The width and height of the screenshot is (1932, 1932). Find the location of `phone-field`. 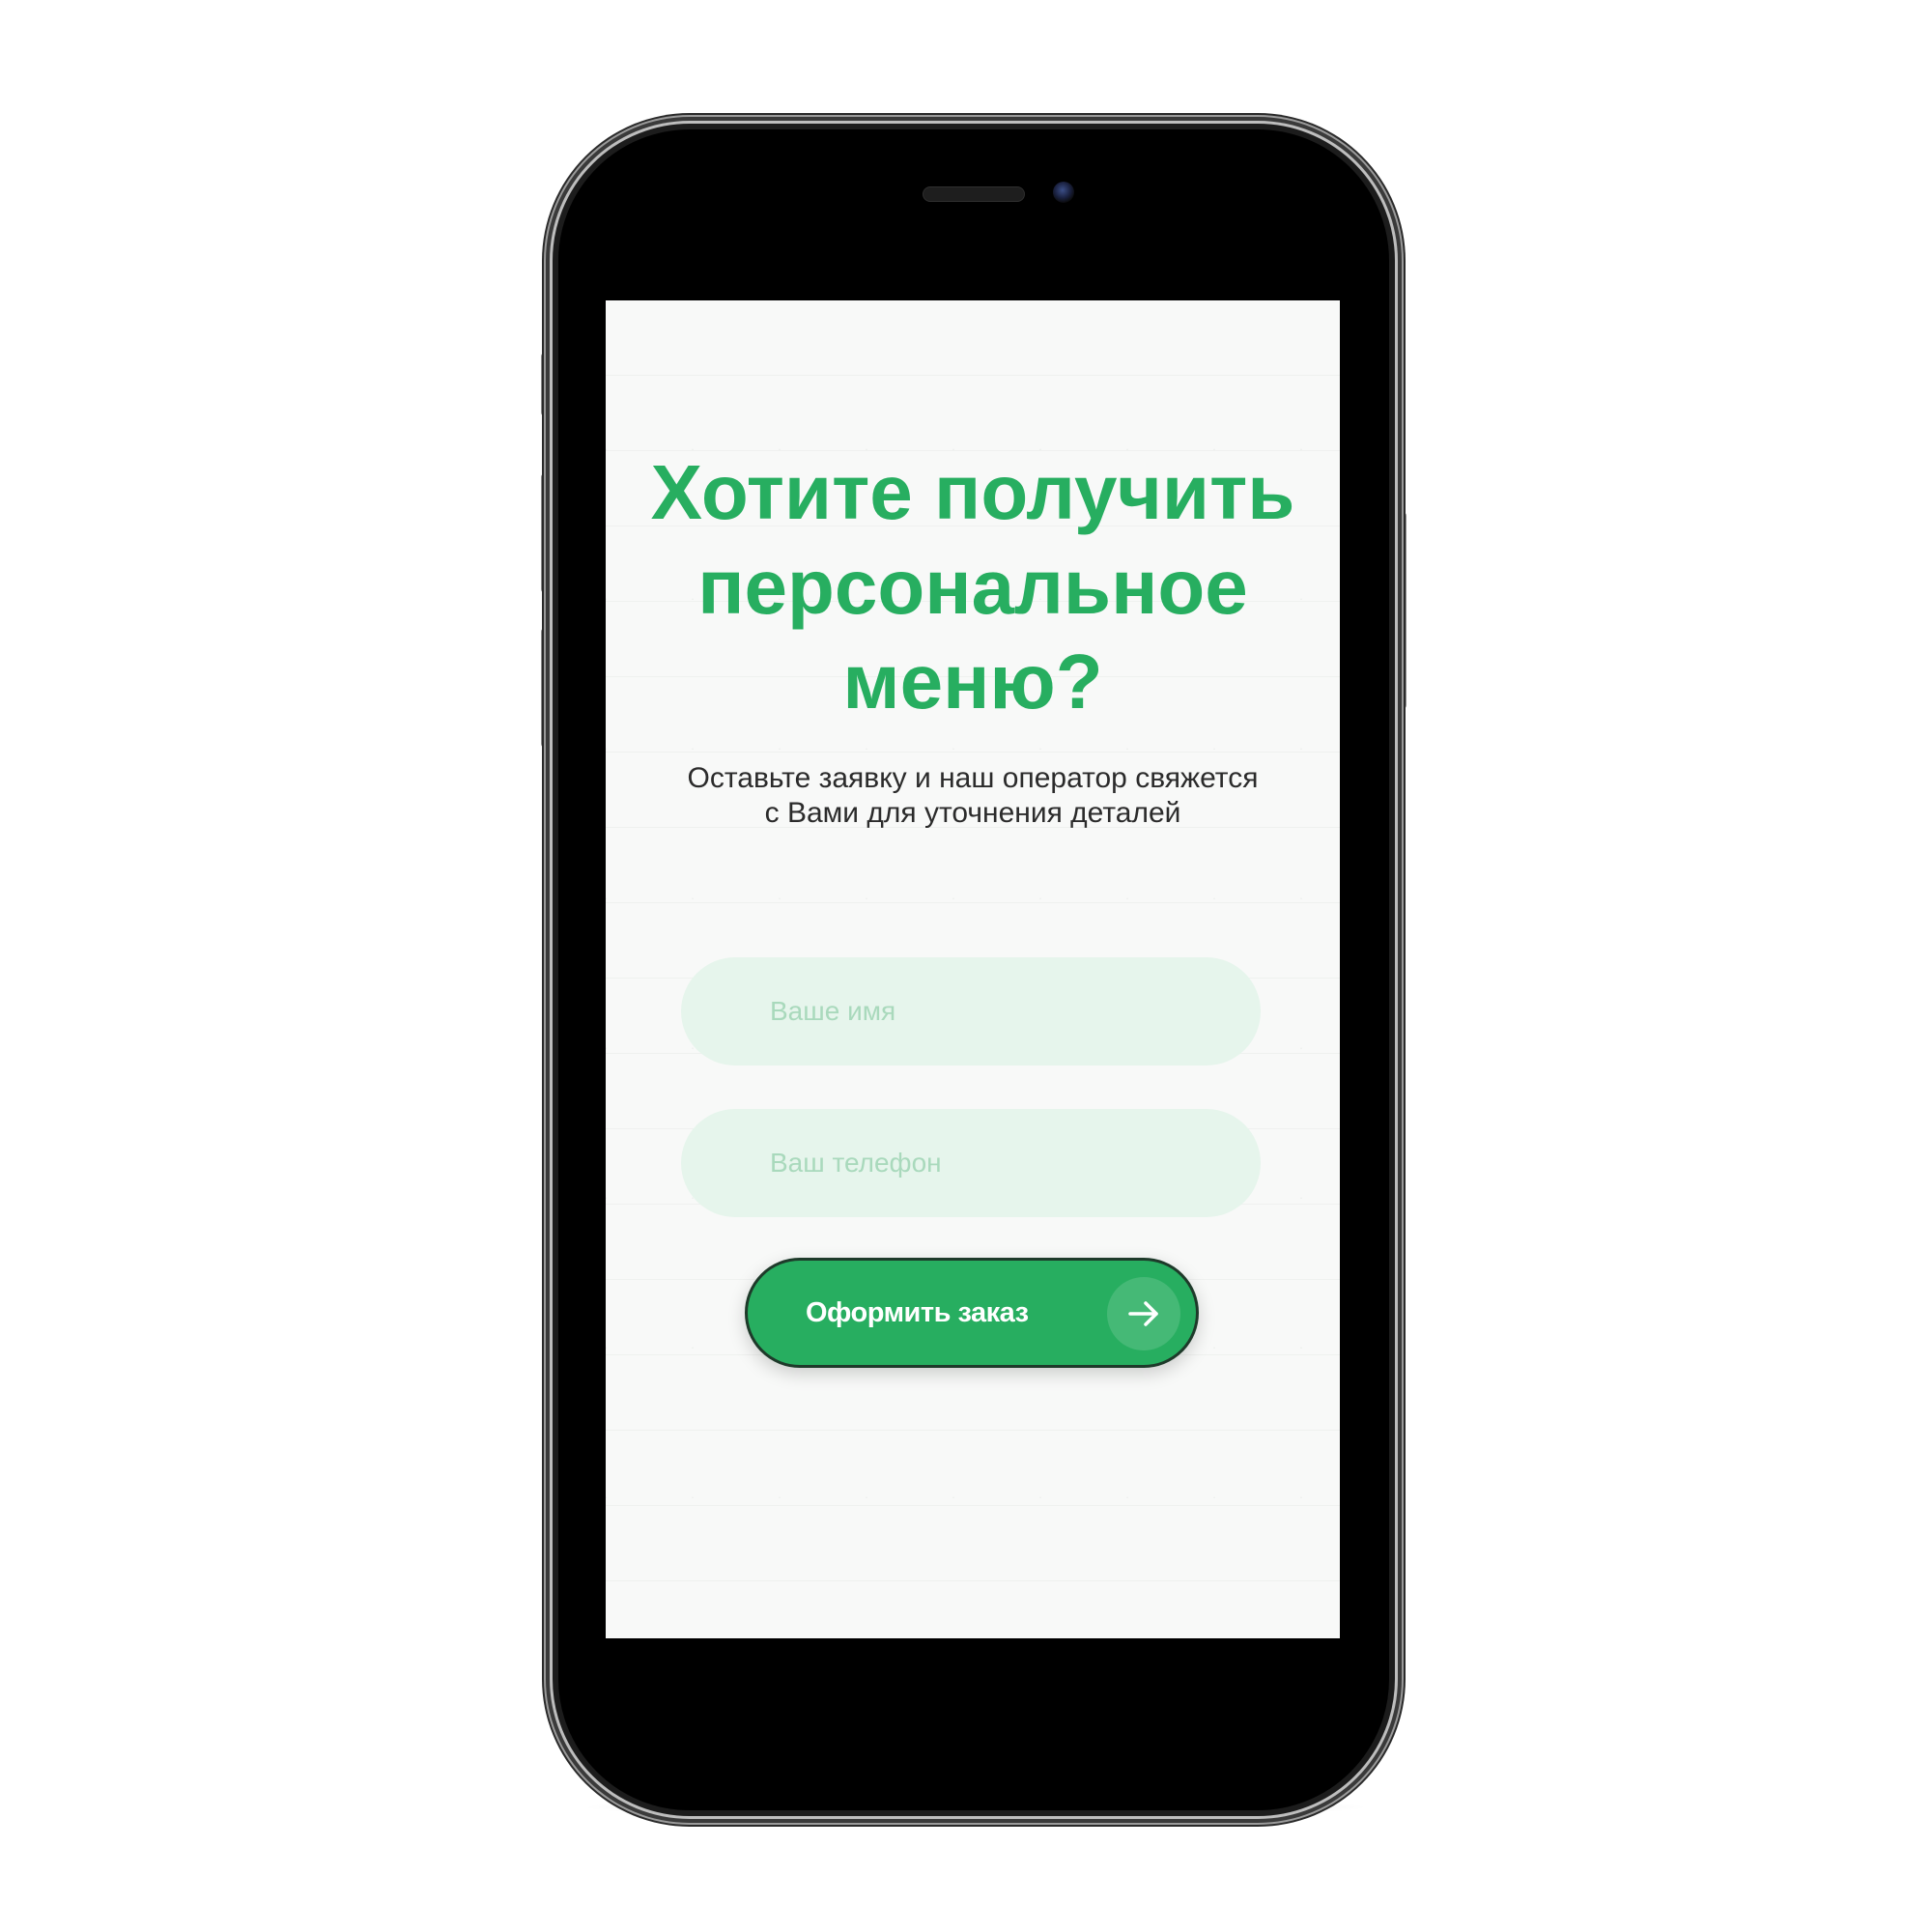

phone-field is located at coordinates (971, 1163).